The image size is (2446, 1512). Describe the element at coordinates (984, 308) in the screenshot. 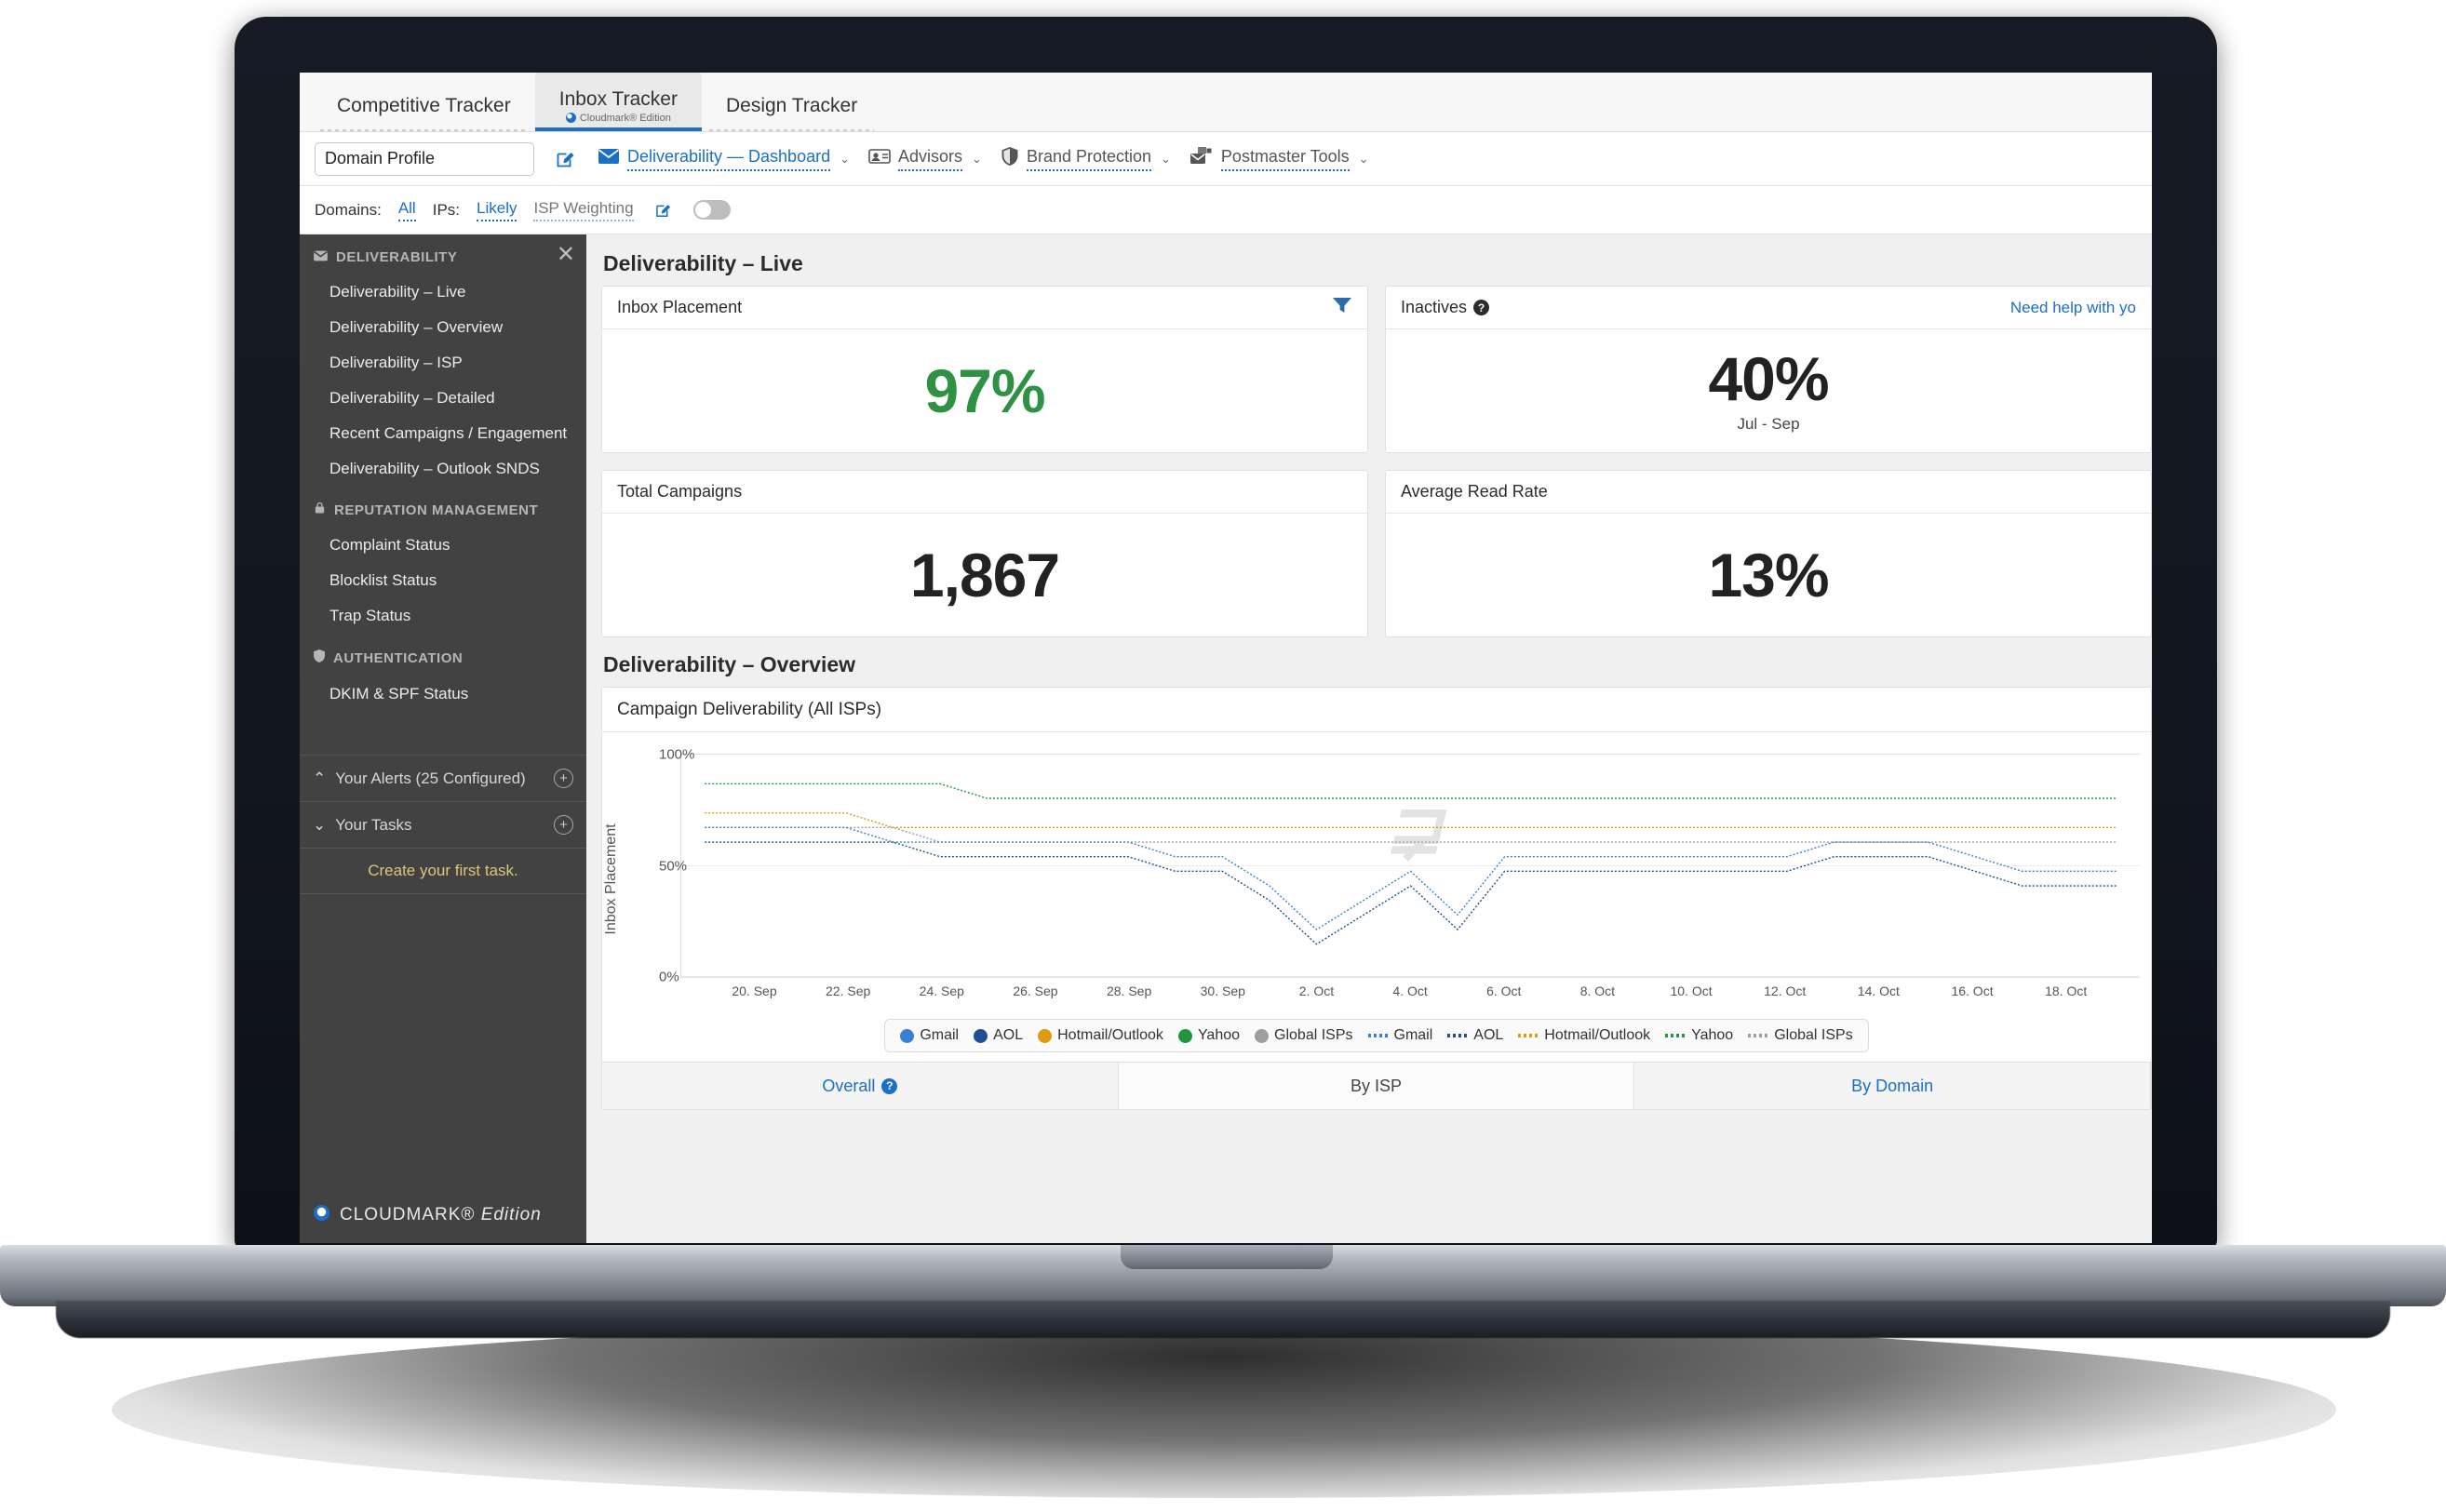

I see `card-header: Inbox Placement` at that location.